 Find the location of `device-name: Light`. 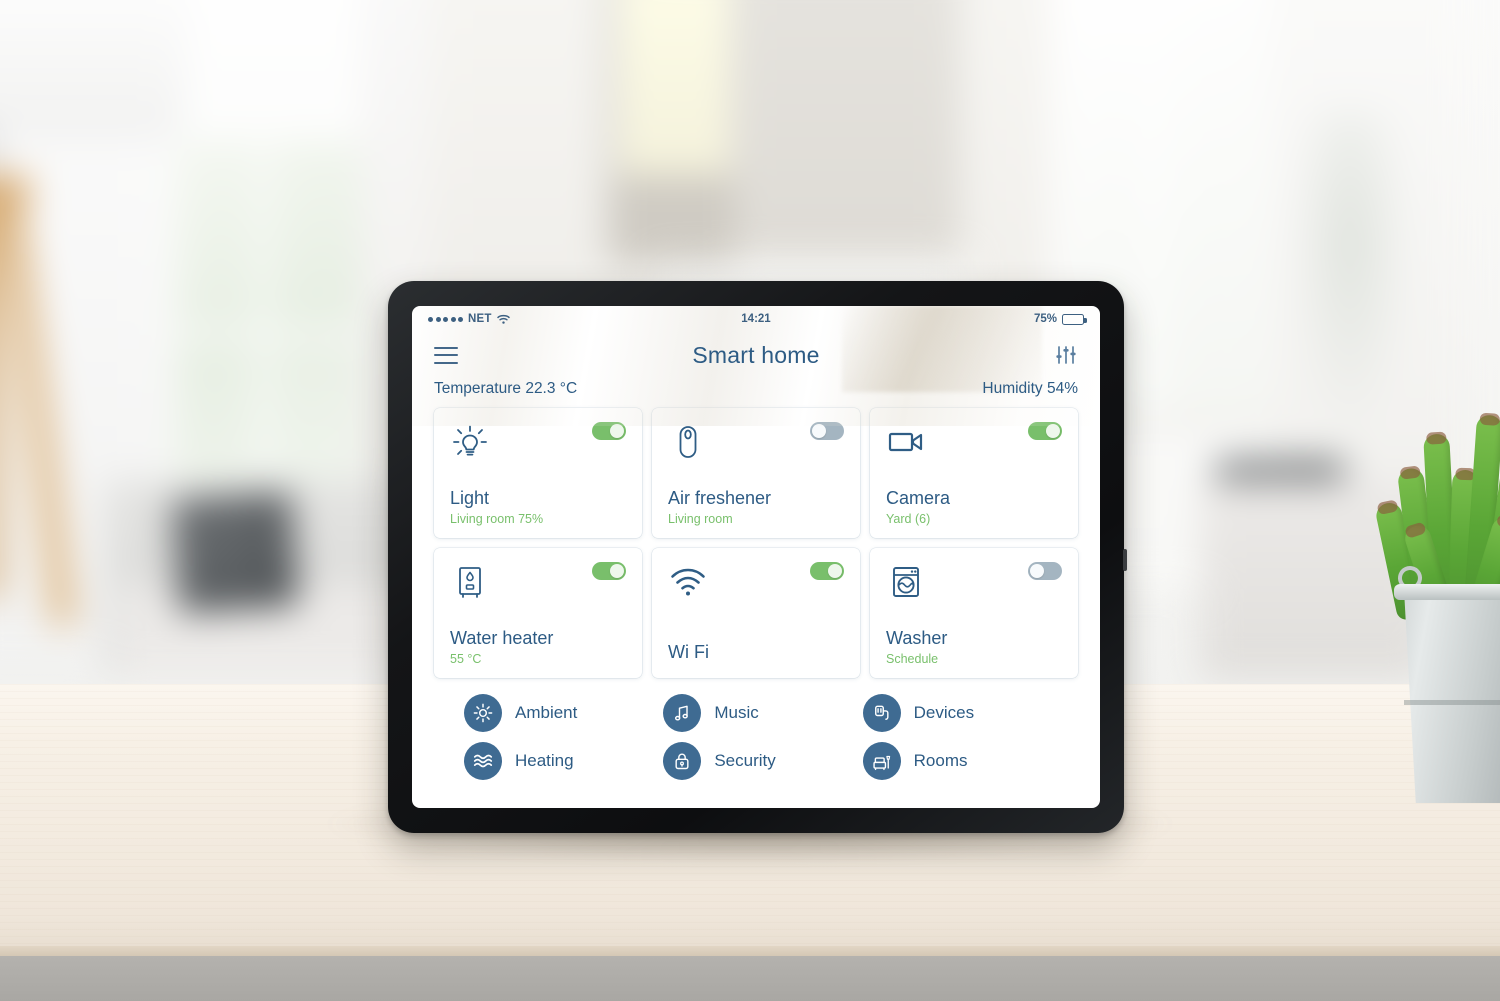

device-name: Light is located at coordinates (470, 498).